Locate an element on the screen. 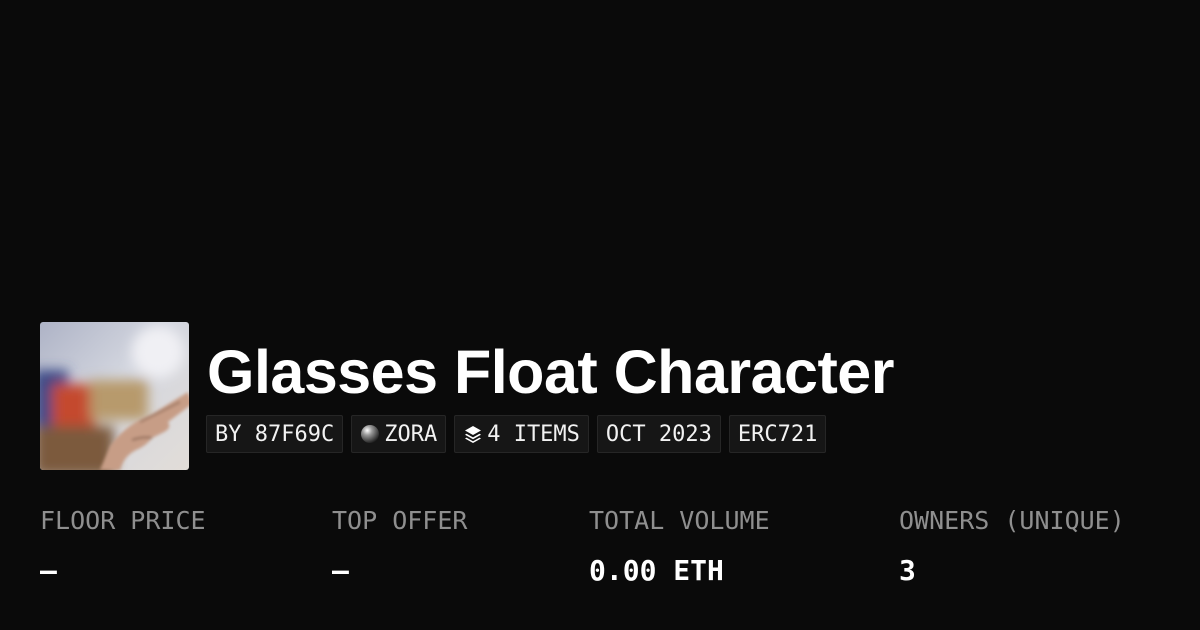 This screenshot has width=1200, height=630. total-volume-value: 0.00 ETH is located at coordinates (656, 570).